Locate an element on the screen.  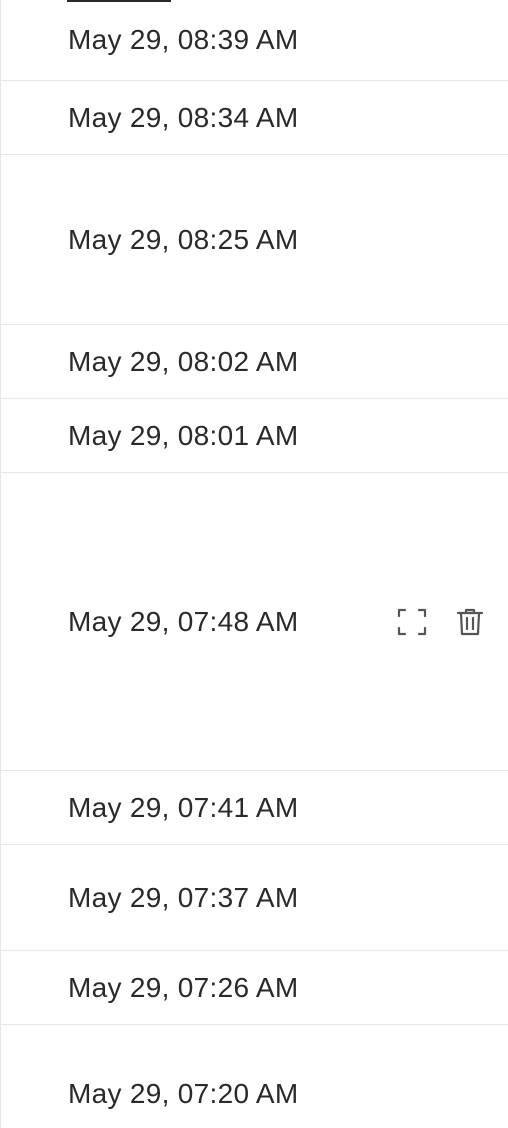
entry-timestamp: May 29, 08:39 AM is located at coordinates (183, 39).